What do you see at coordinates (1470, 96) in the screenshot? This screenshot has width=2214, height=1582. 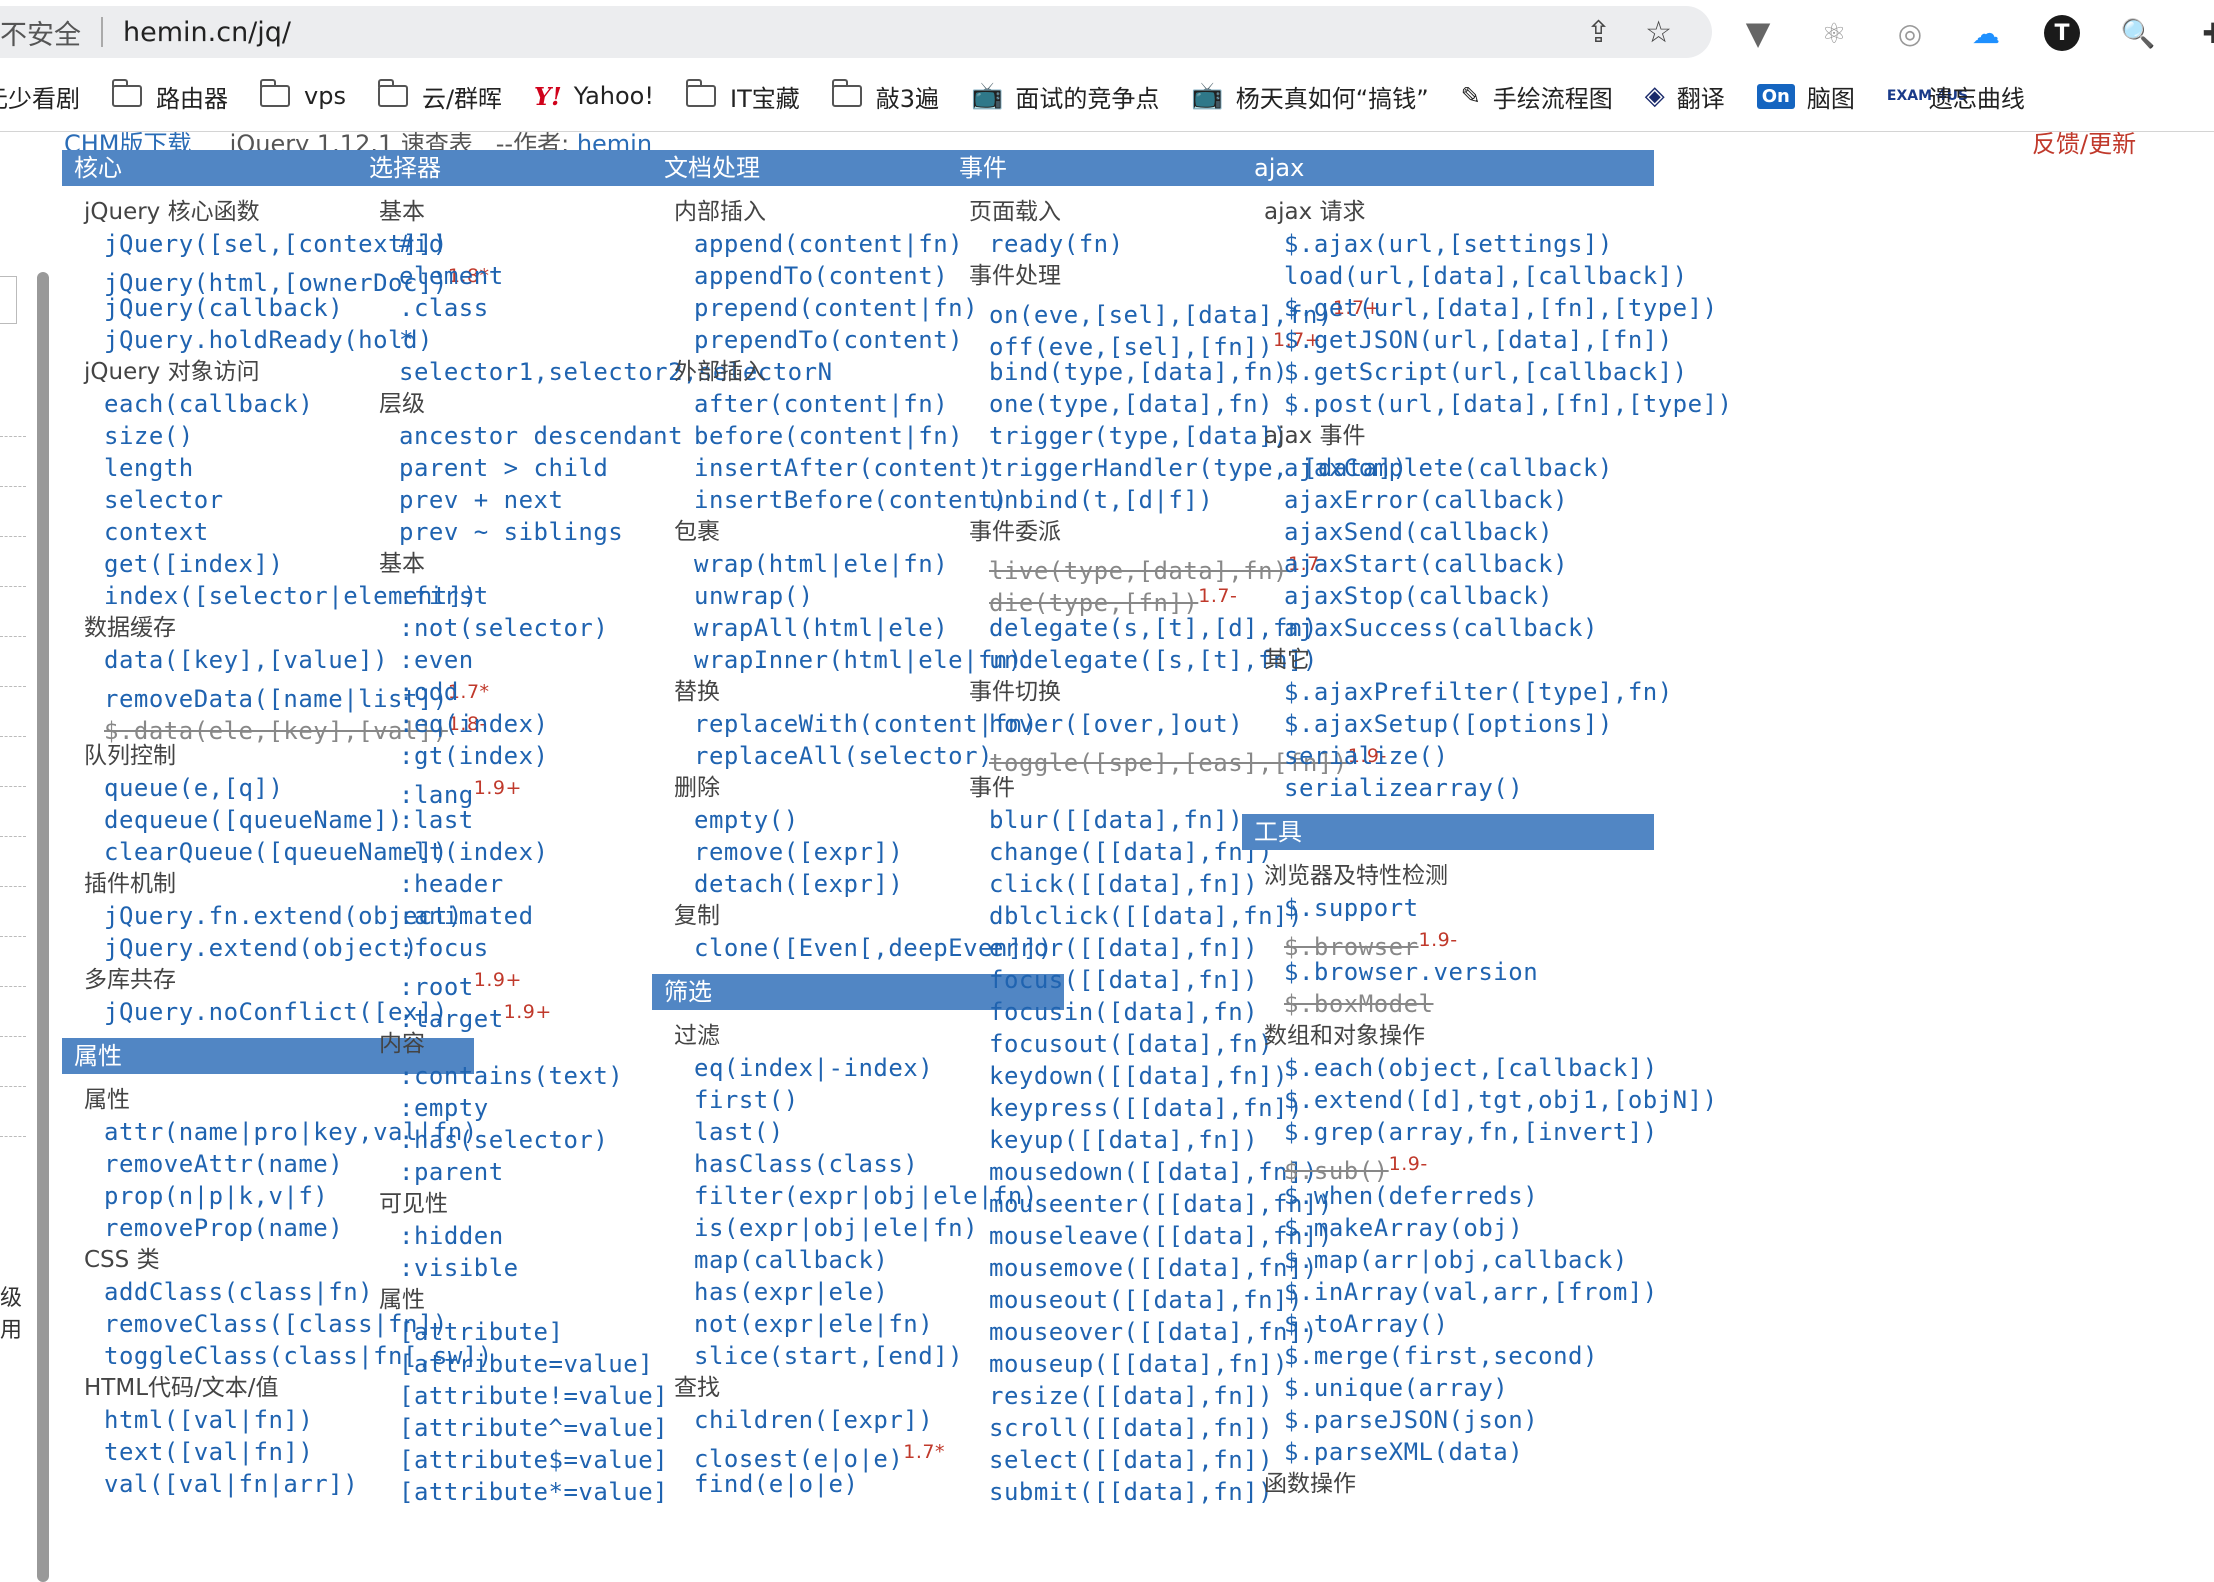 I see `pen-icon: ✎` at bounding box center [1470, 96].